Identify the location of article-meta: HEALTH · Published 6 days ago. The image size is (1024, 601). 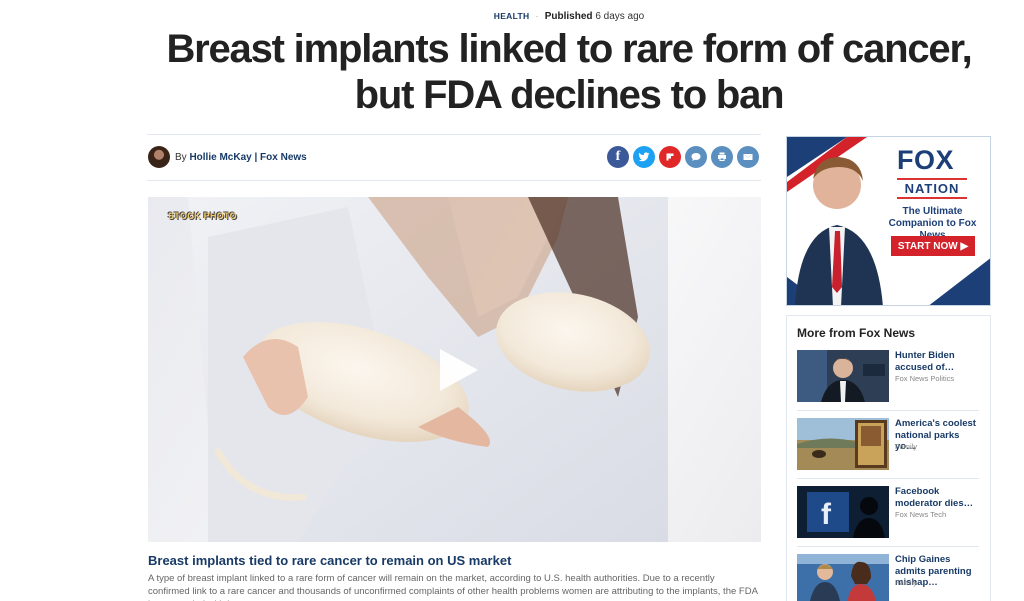
(512, 16).